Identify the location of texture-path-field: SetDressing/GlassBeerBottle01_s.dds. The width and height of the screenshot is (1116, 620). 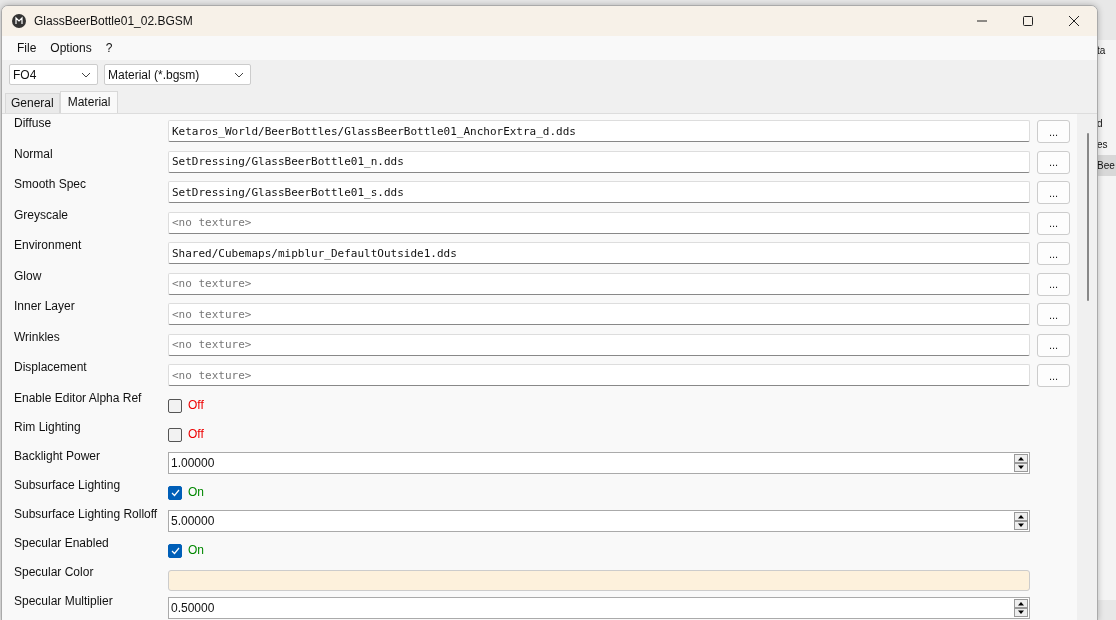
(599, 192).